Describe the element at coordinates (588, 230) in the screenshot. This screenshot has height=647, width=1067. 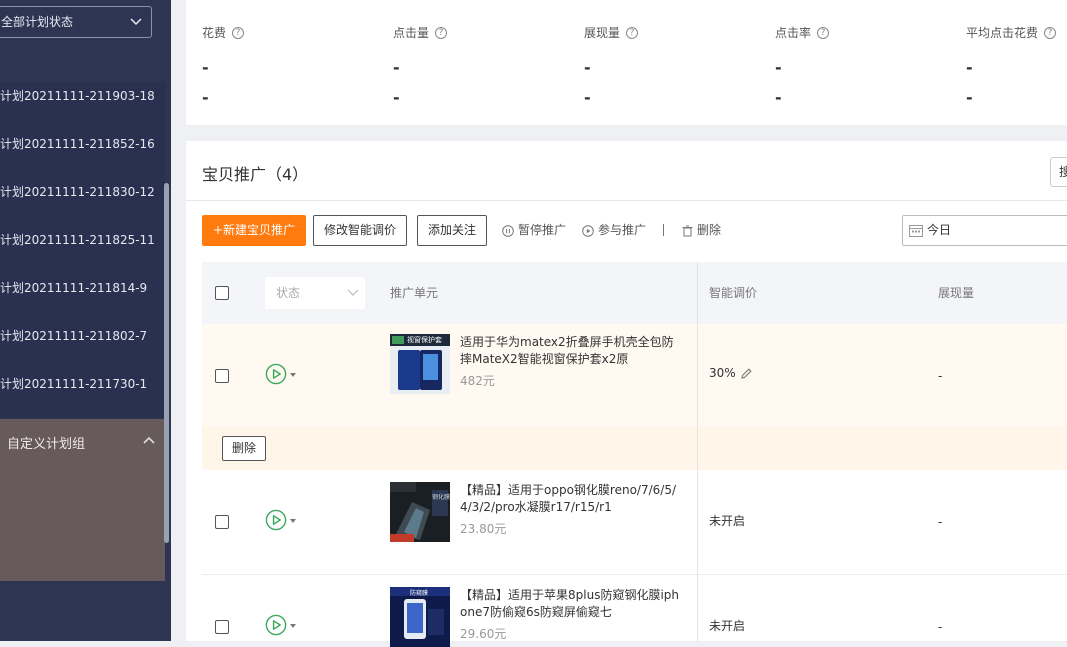
I see `play-icon` at that location.